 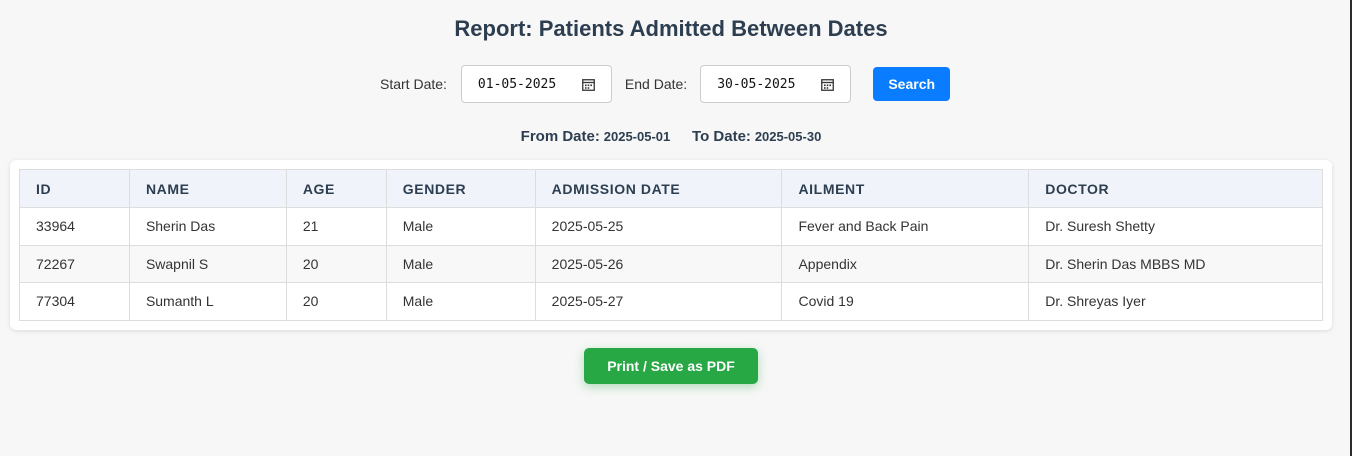 What do you see at coordinates (207, 263) in the screenshot?
I see `cell-name: Swapnil S` at bounding box center [207, 263].